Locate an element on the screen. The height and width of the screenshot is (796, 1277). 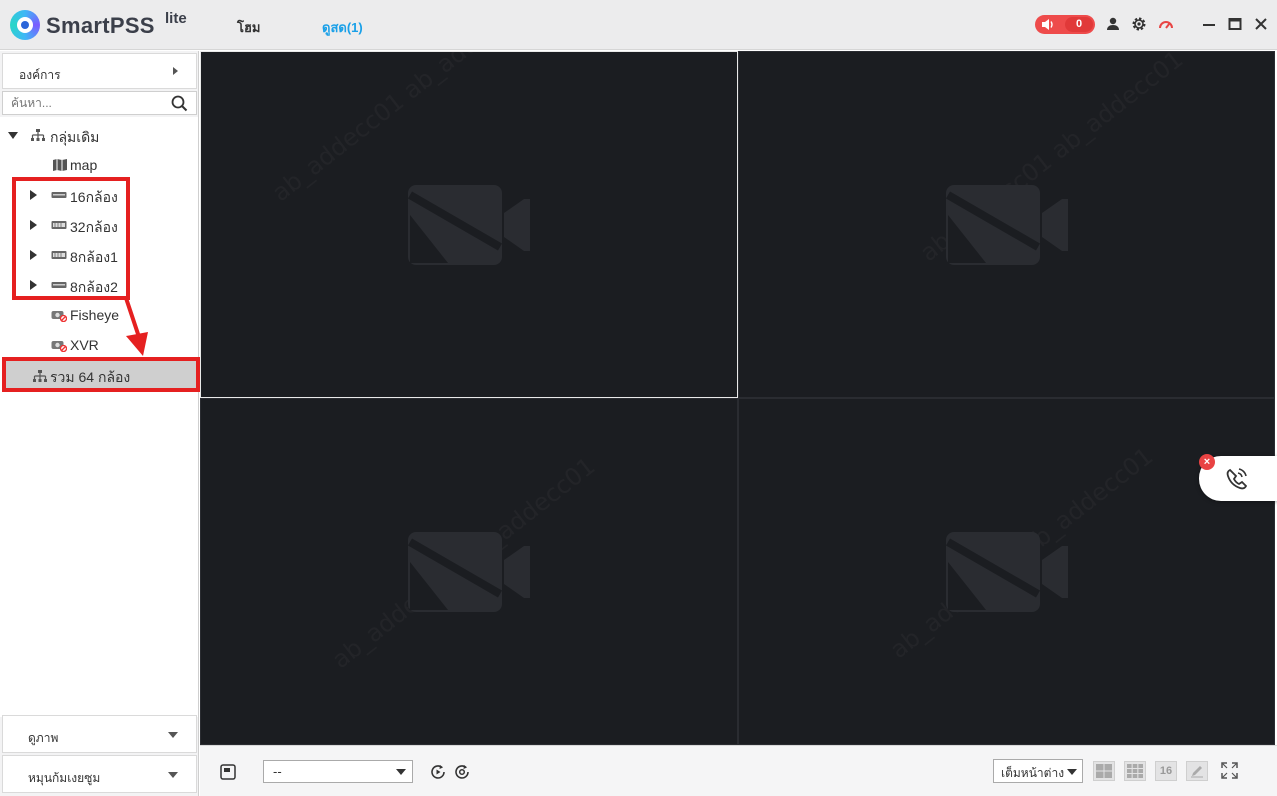
phone-call-icon is located at coordinates (1236, 479).